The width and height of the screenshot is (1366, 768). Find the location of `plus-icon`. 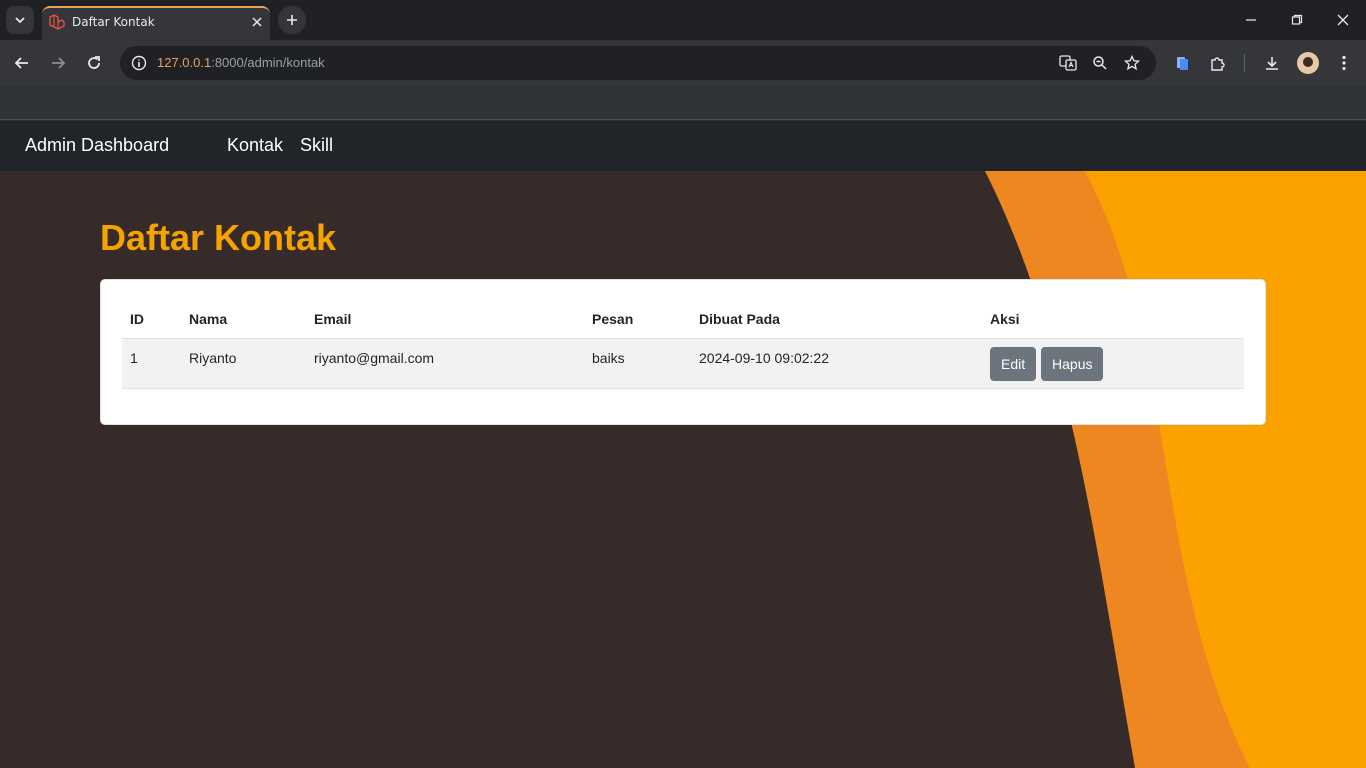

plus-icon is located at coordinates (292, 20).